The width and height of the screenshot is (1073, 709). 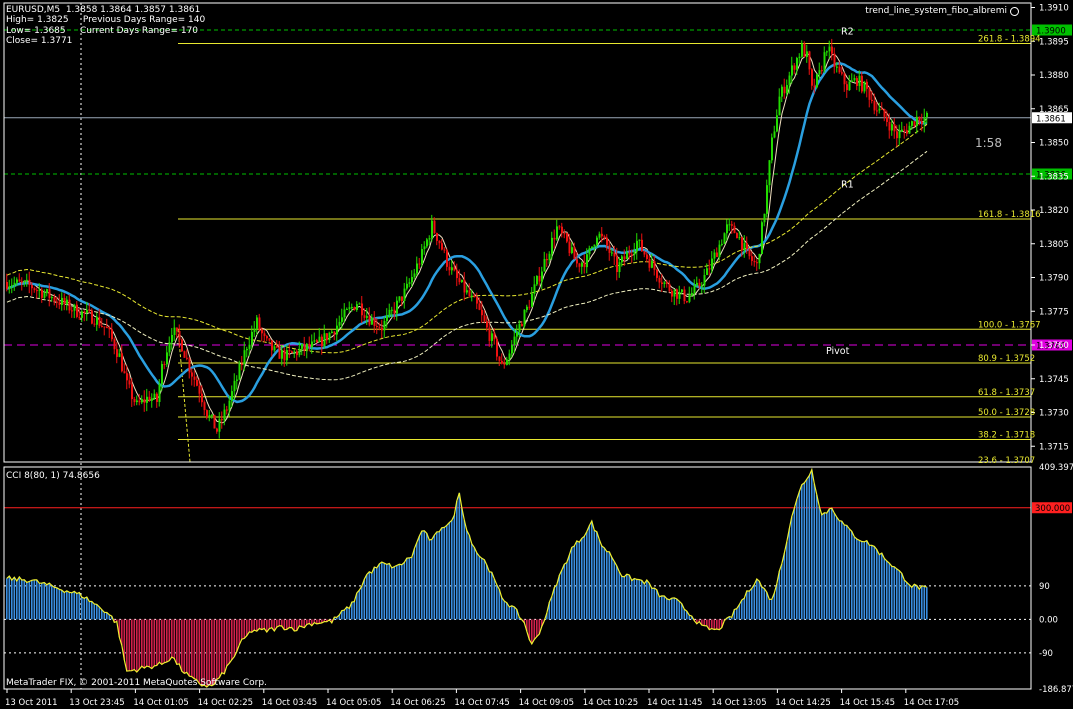 What do you see at coordinates (1054, 279) in the screenshot?
I see `price-tick-label: 1.3790` at bounding box center [1054, 279].